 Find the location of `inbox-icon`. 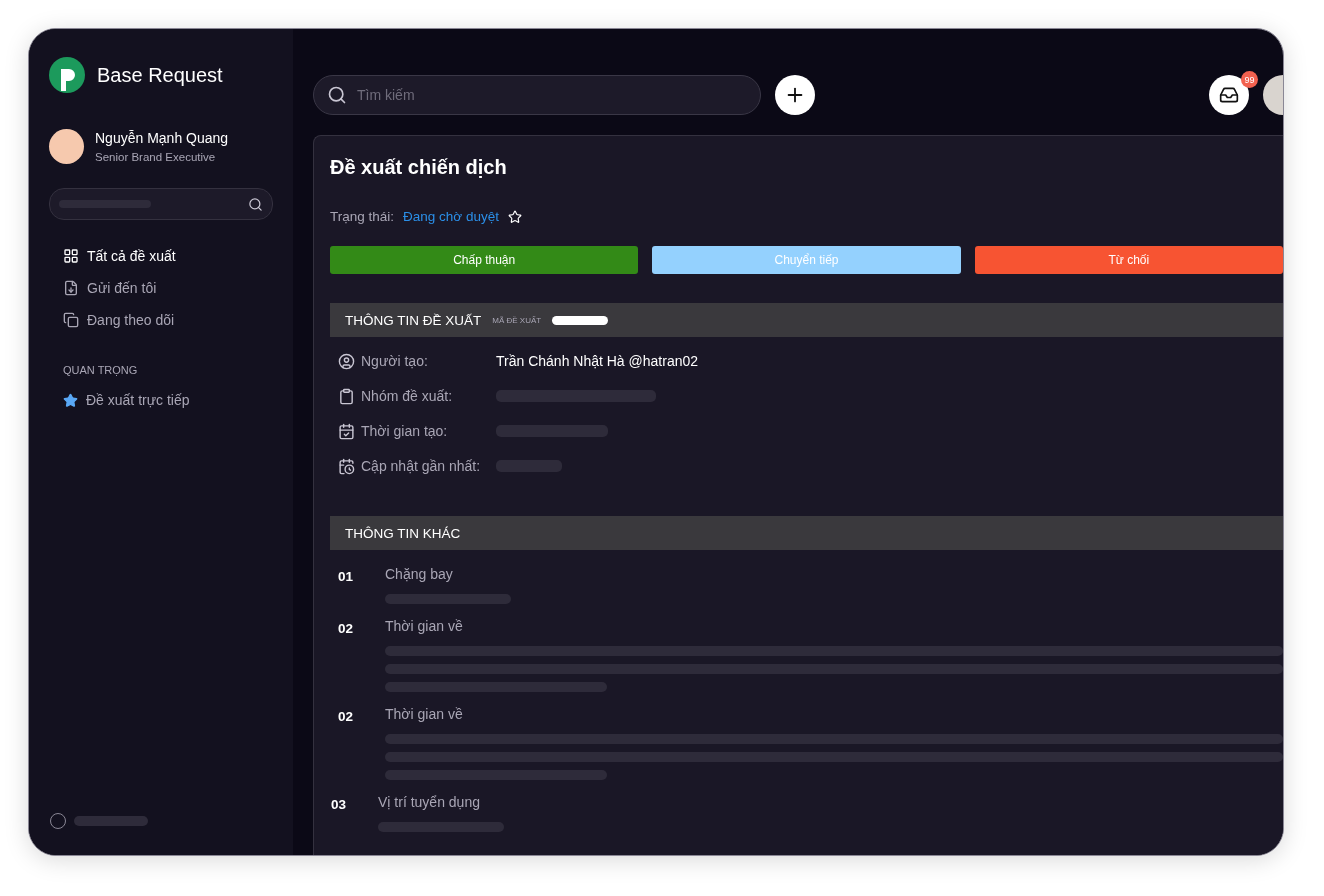

inbox-icon is located at coordinates (1229, 95).